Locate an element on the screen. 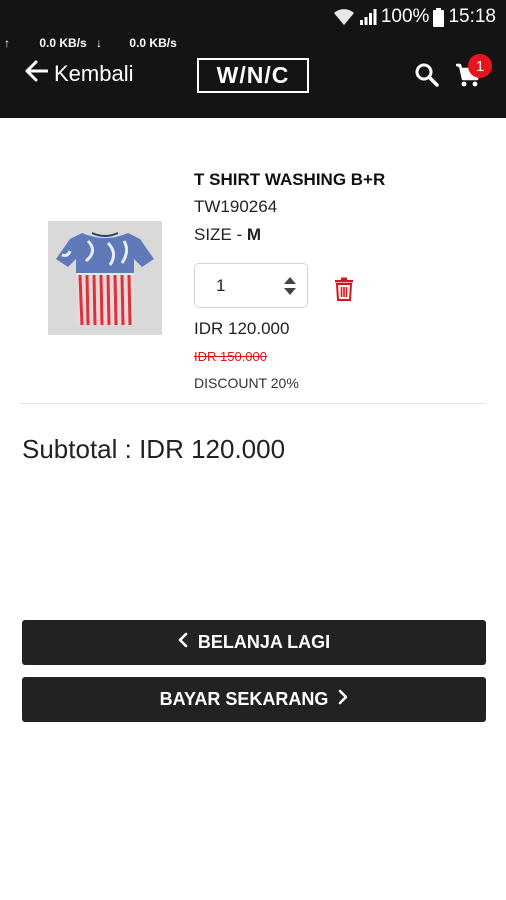  pay-now-button: BAYAR SEKARANG is located at coordinates (254, 699).